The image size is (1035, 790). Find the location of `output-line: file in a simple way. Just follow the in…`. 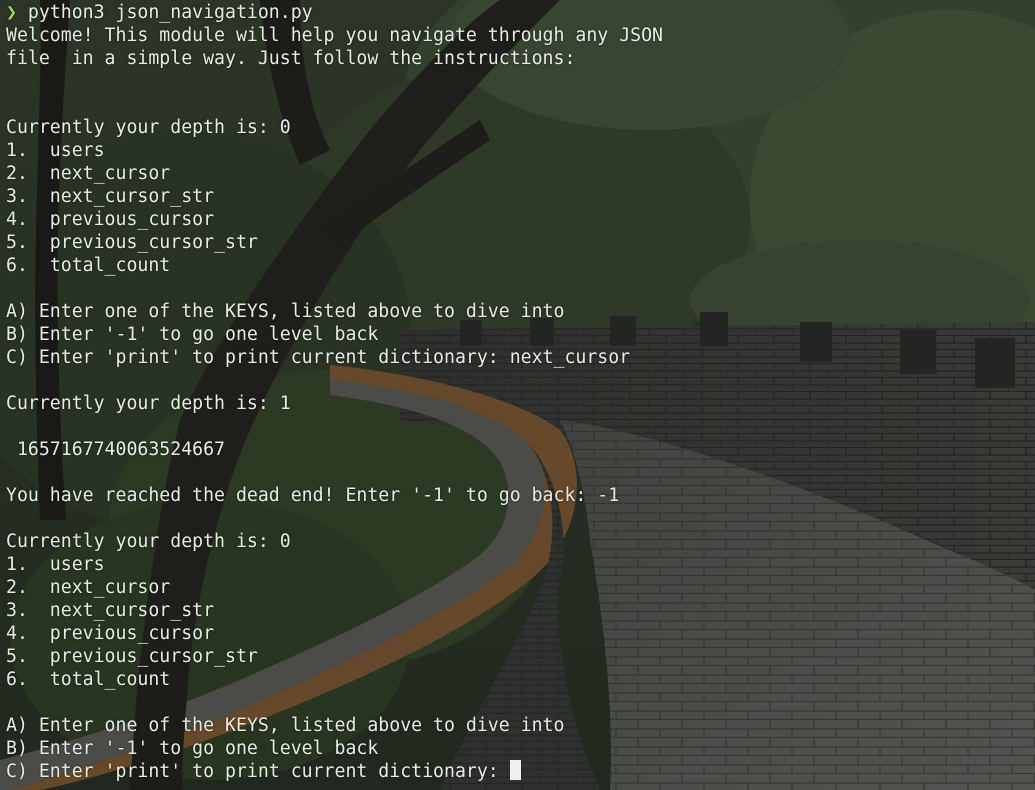

output-line: file in a simple way. Just follow the in… is located at coordinates (291, 58).